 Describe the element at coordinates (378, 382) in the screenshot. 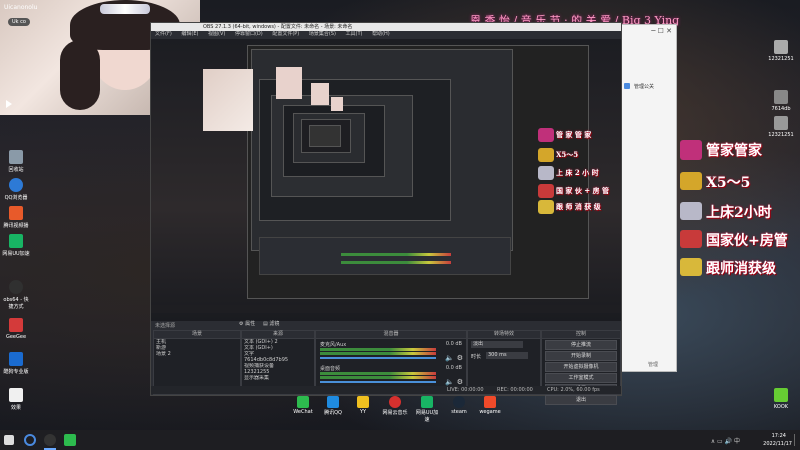

I see `desktop-volume-slider` at that location.